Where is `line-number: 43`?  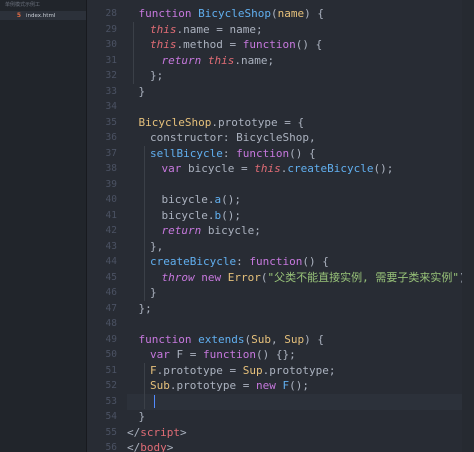 line-number: 43 is located at coordinates (111, 246).